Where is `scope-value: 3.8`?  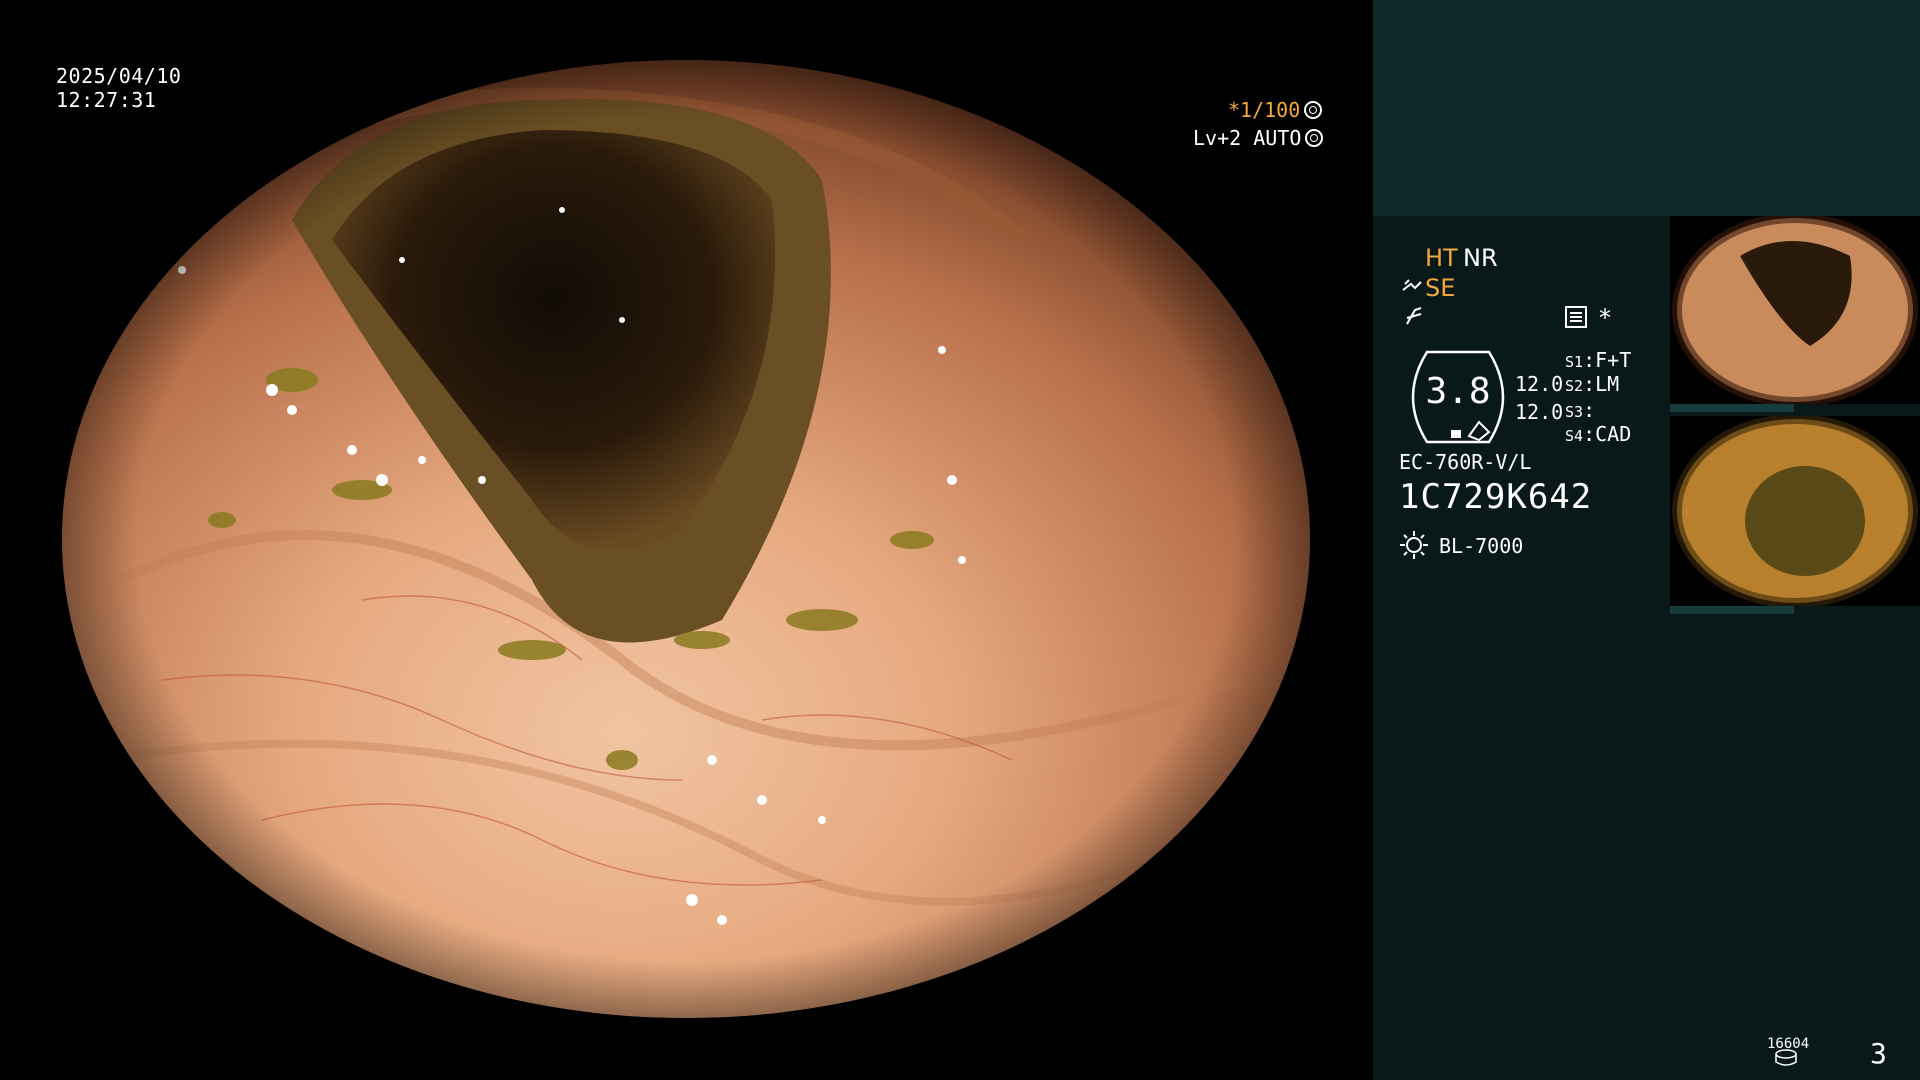 scope-value: 3.8 is located at coordinates (1458, 391).